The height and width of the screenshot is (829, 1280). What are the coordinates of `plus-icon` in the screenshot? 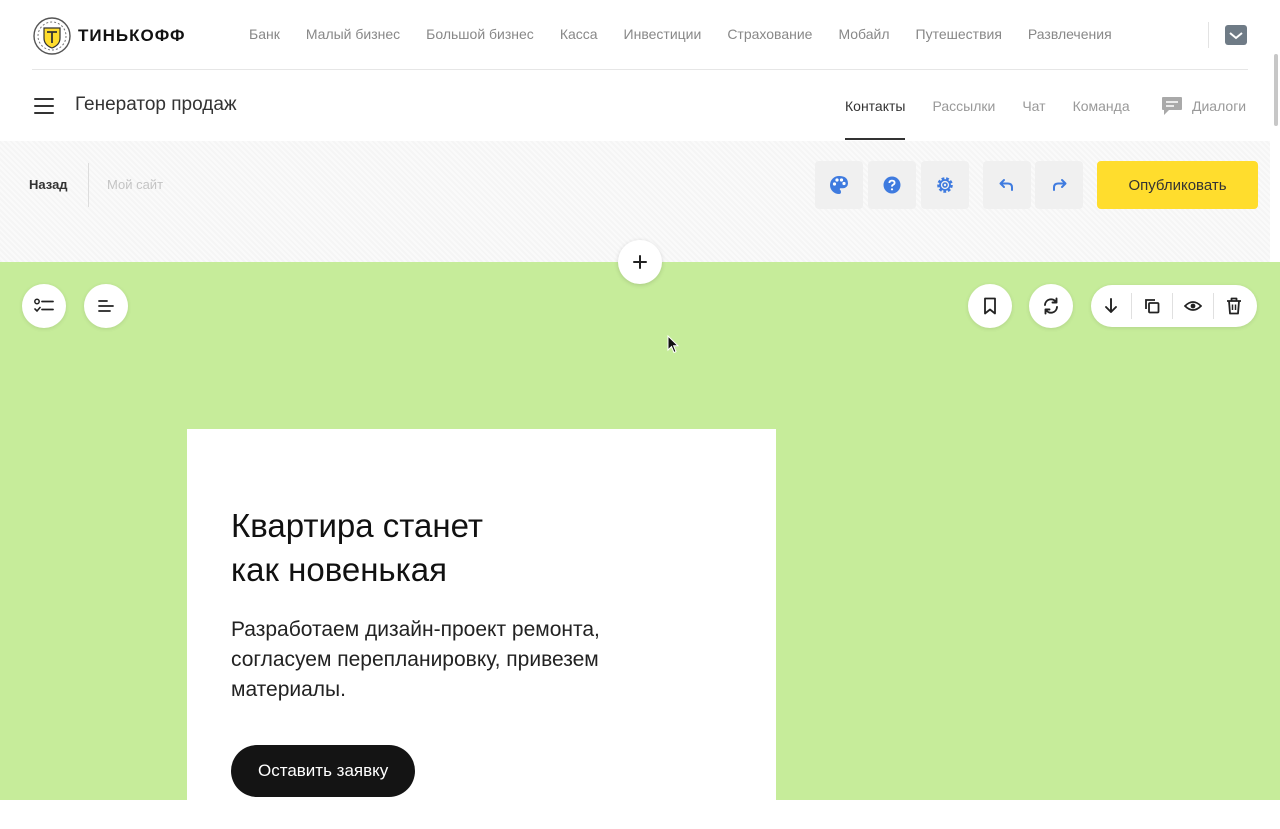 It's located at (640, 262).